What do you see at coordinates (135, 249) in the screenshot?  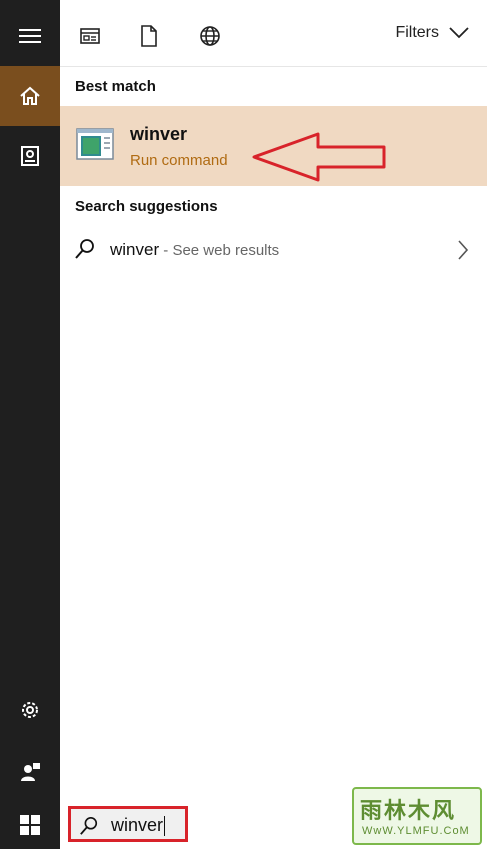 I see `suggestion-query: winver` at bounding box center [135, 249].